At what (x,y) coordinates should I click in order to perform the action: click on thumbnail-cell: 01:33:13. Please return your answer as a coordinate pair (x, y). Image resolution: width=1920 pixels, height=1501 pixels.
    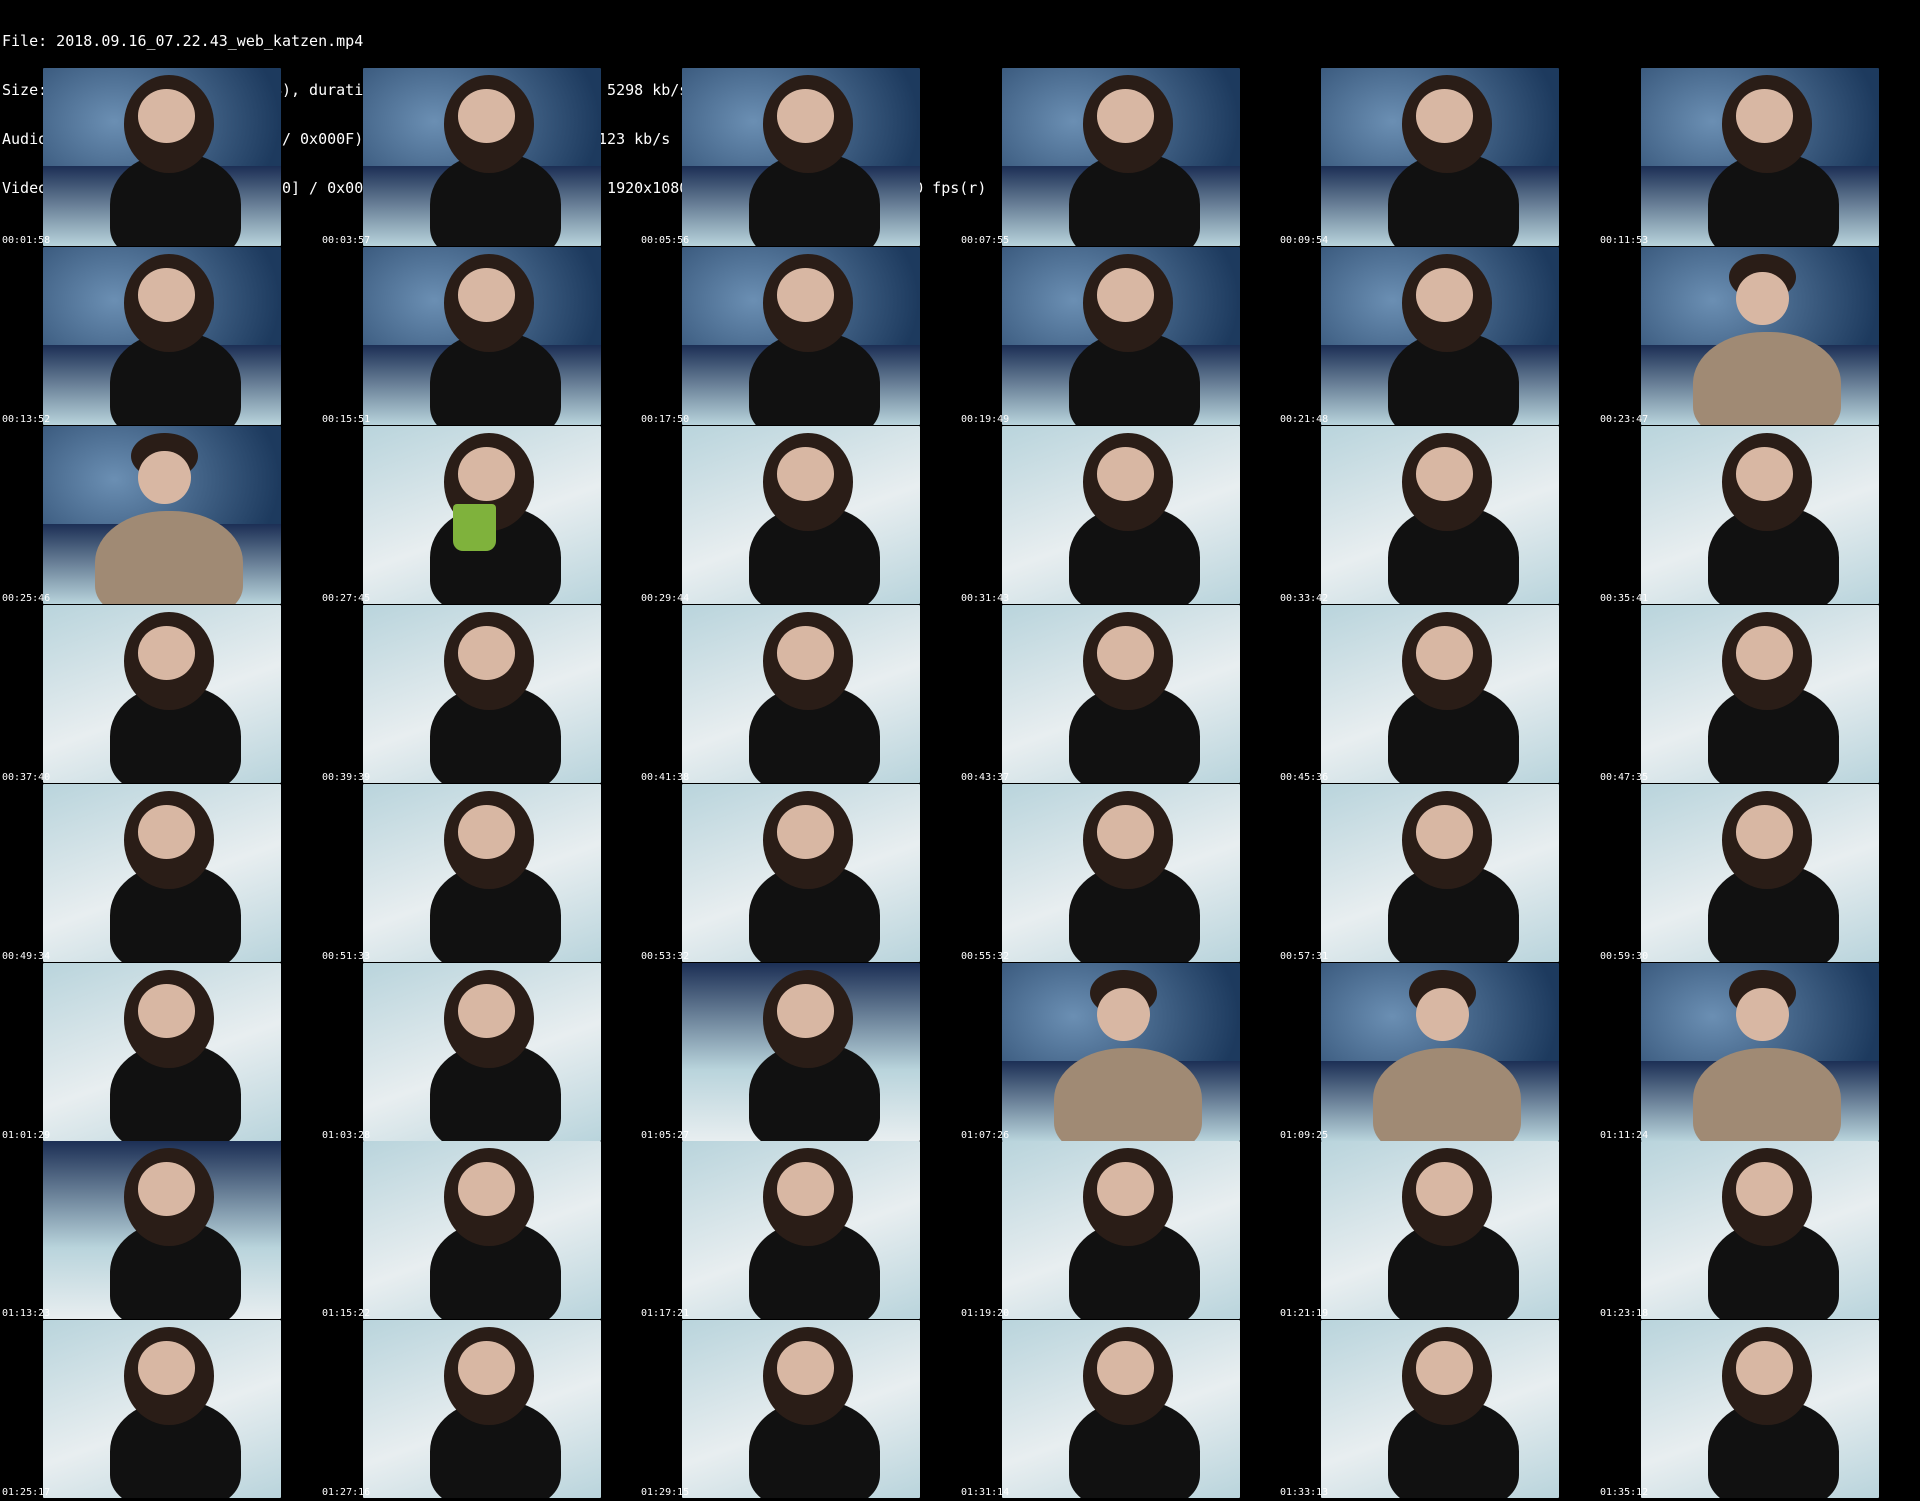
    Looking at the image, I should click on (1437, 1409).